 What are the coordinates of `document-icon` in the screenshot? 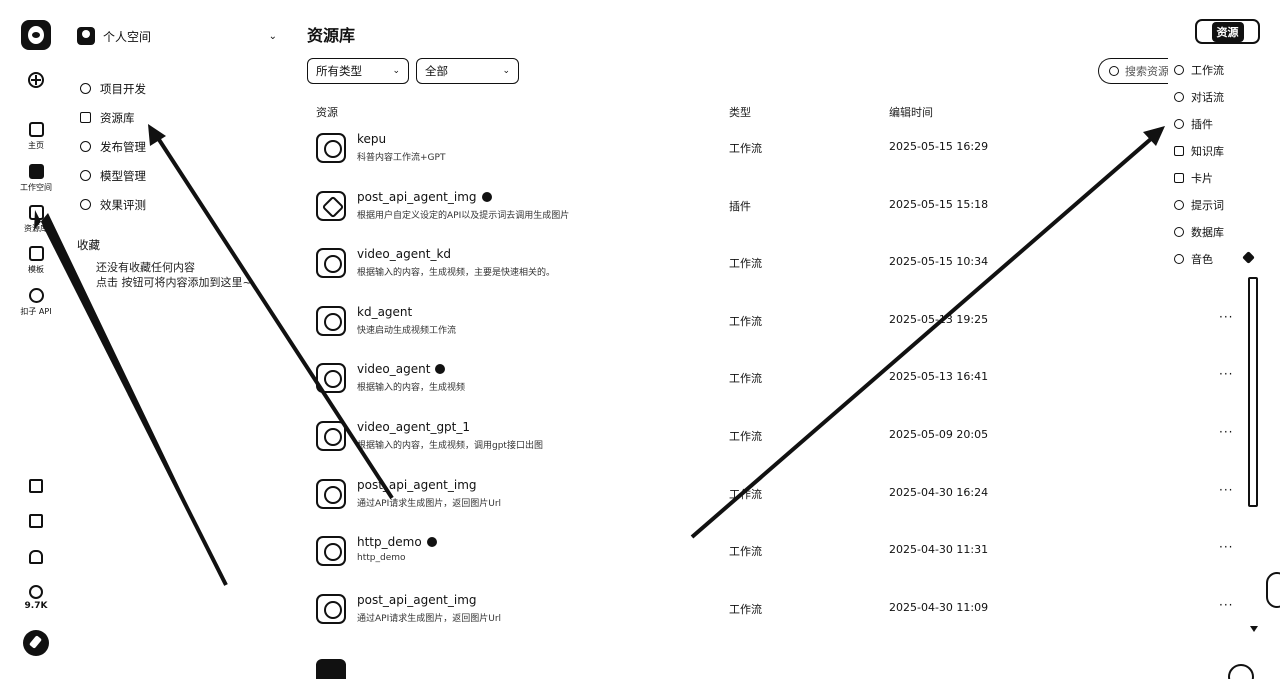 It's located at (36, 521).